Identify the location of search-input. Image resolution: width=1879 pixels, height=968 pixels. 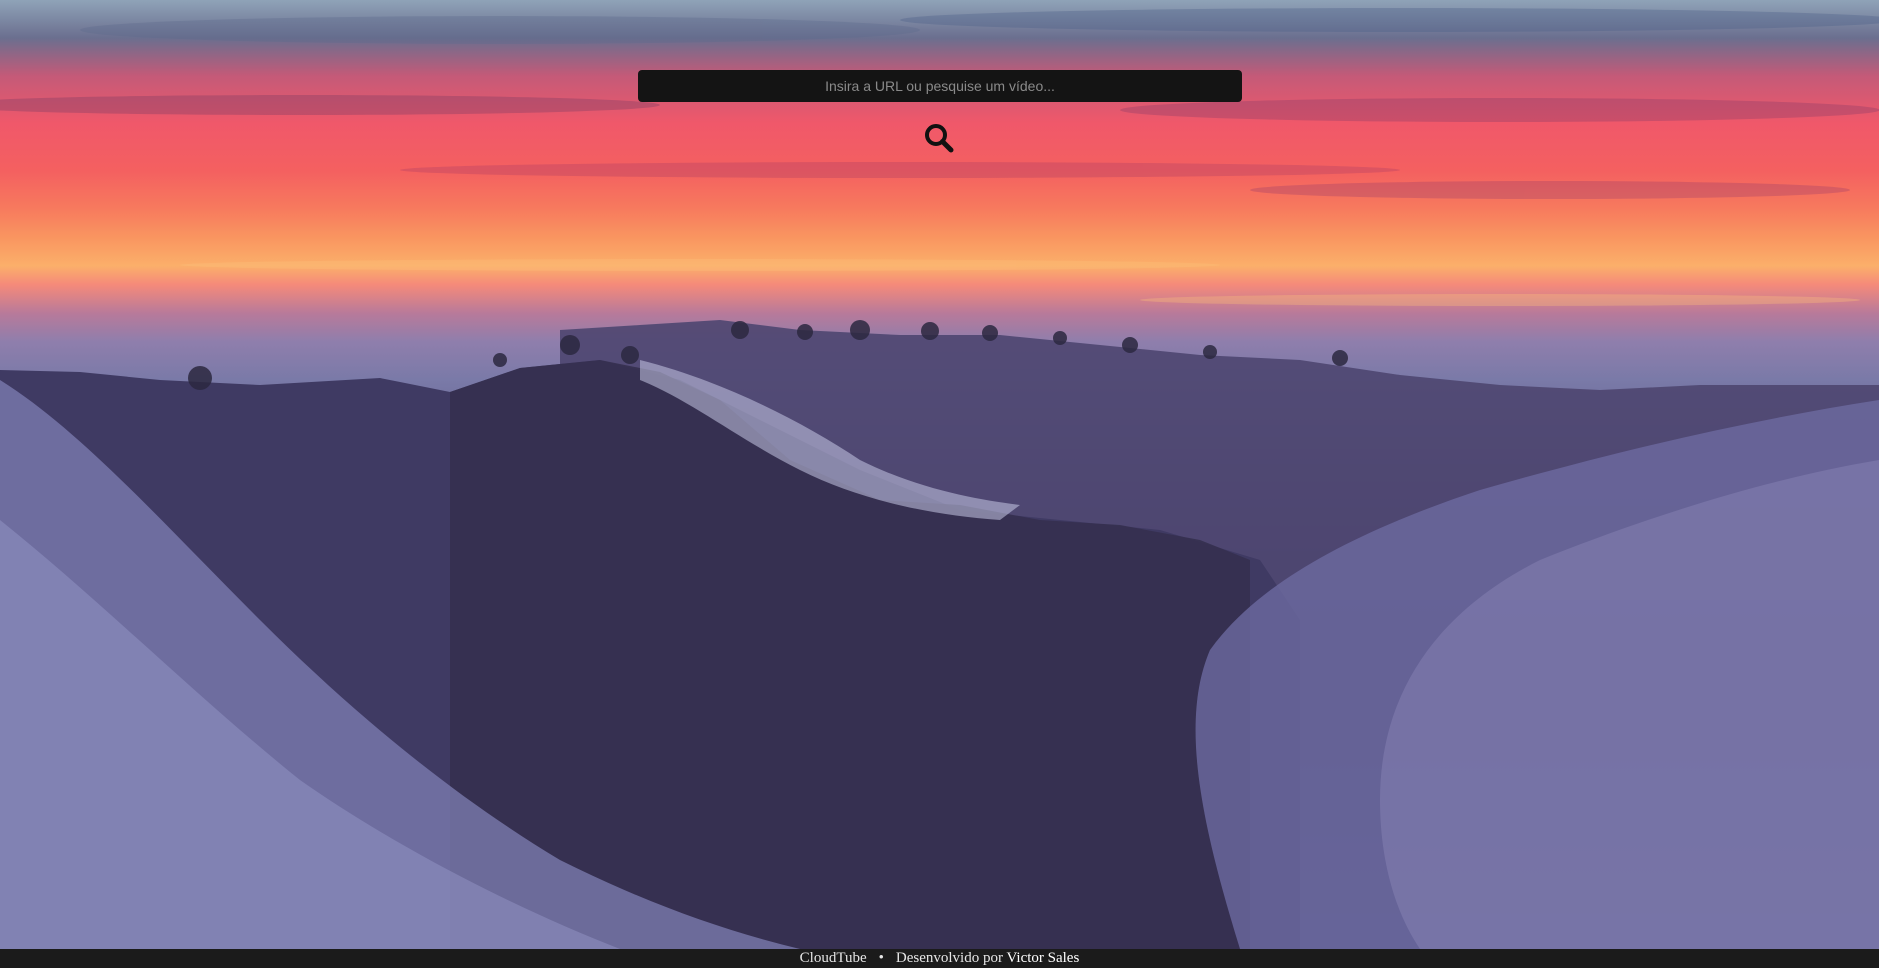
(940, 86).